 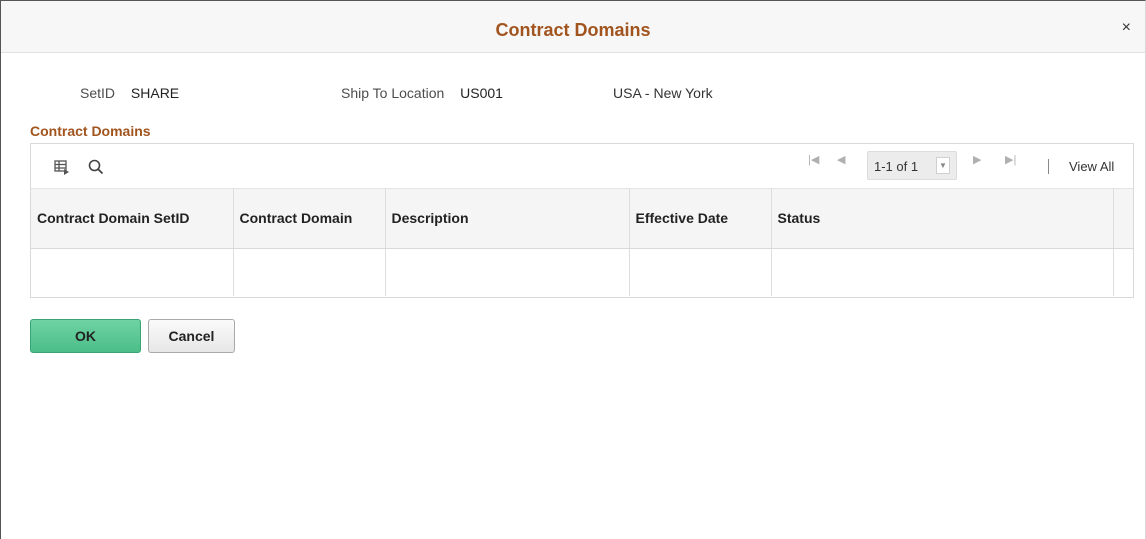 What do you see at coordinates (62, 167) in the screenshot?
I see `grid-personalize-icon` at bounding box center [62, 167].